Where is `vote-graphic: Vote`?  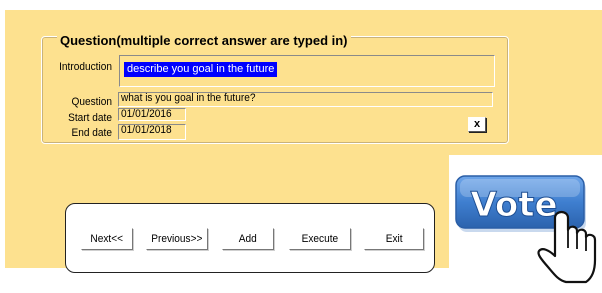
vote-graphic: Vote is located at coordinates (526, 228).